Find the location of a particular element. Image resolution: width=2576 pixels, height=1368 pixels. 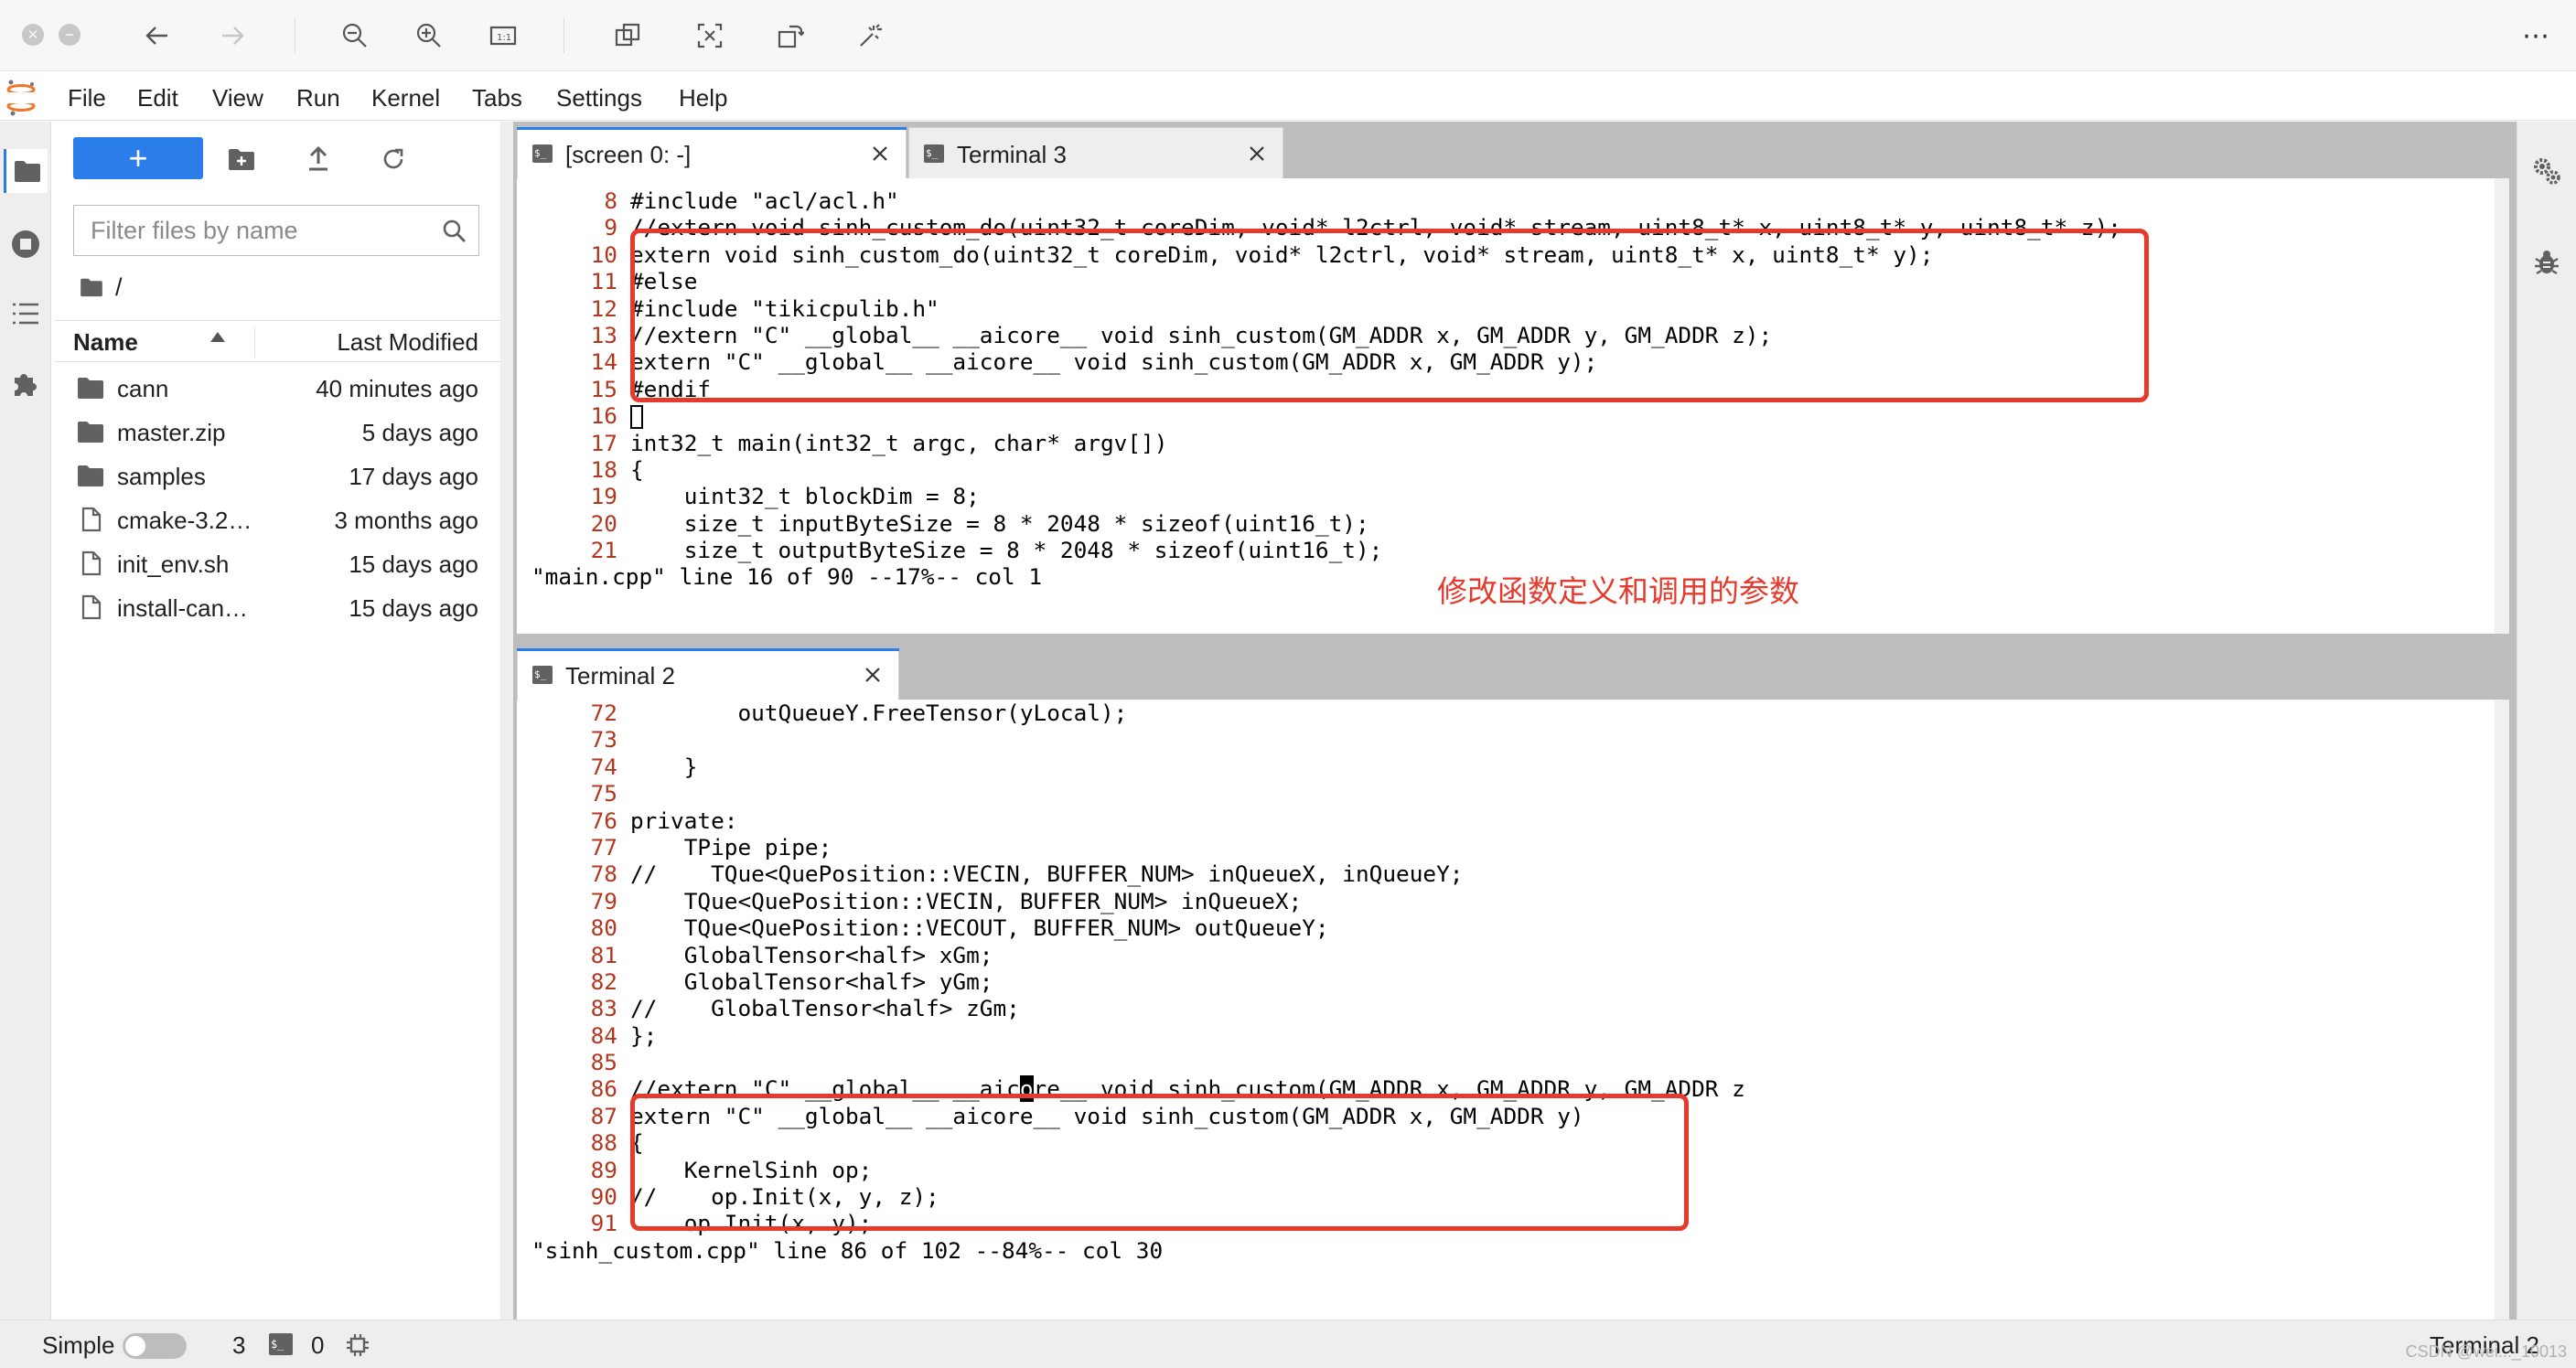

search-icon is located at coordinates (455, 231).